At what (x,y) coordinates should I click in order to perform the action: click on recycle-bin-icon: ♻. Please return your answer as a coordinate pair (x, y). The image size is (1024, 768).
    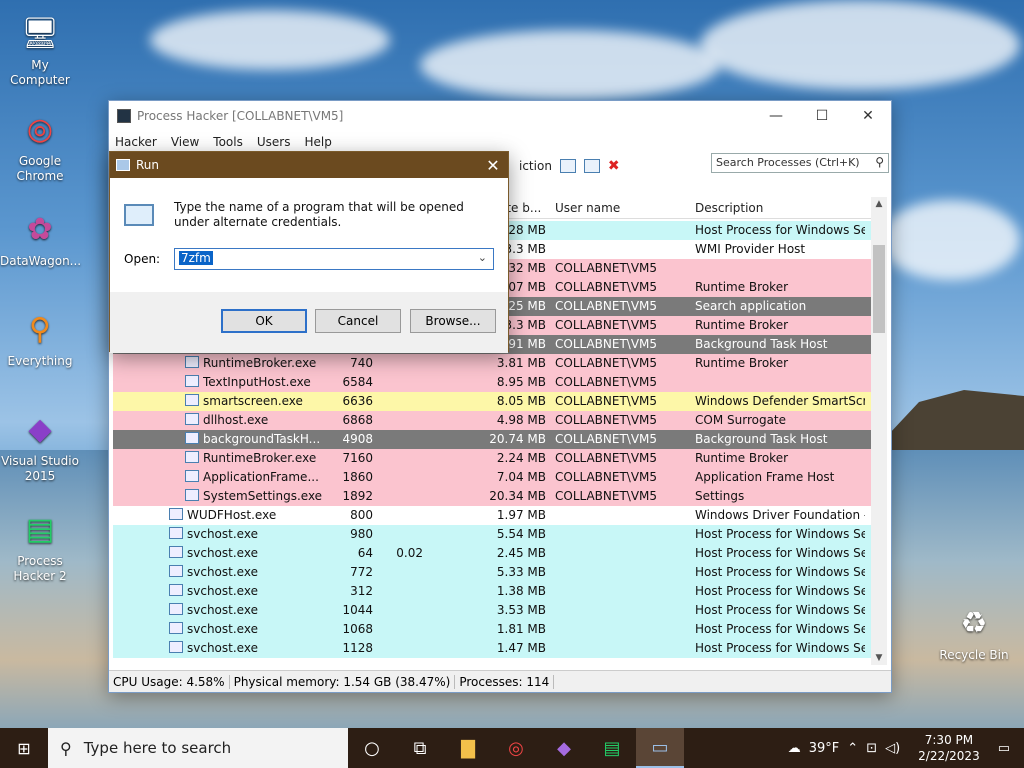
    Looking at the image, I should click on (974, 623).